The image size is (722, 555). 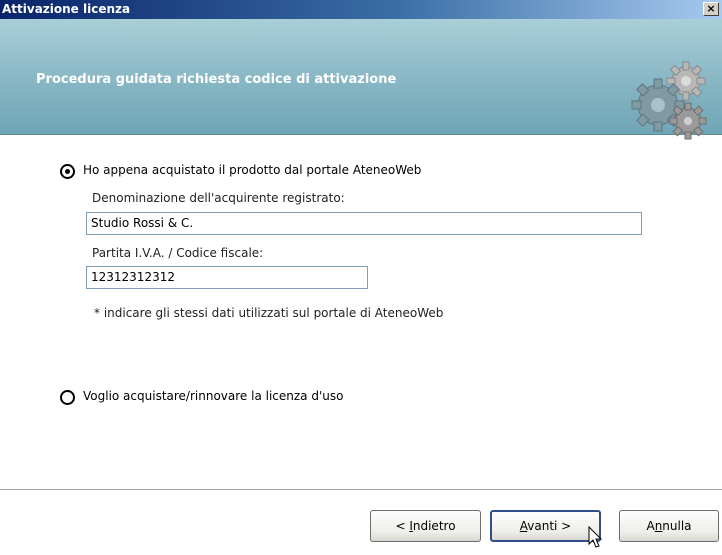 I want to click on radio-buy-renew, so click(x=67, y=397).